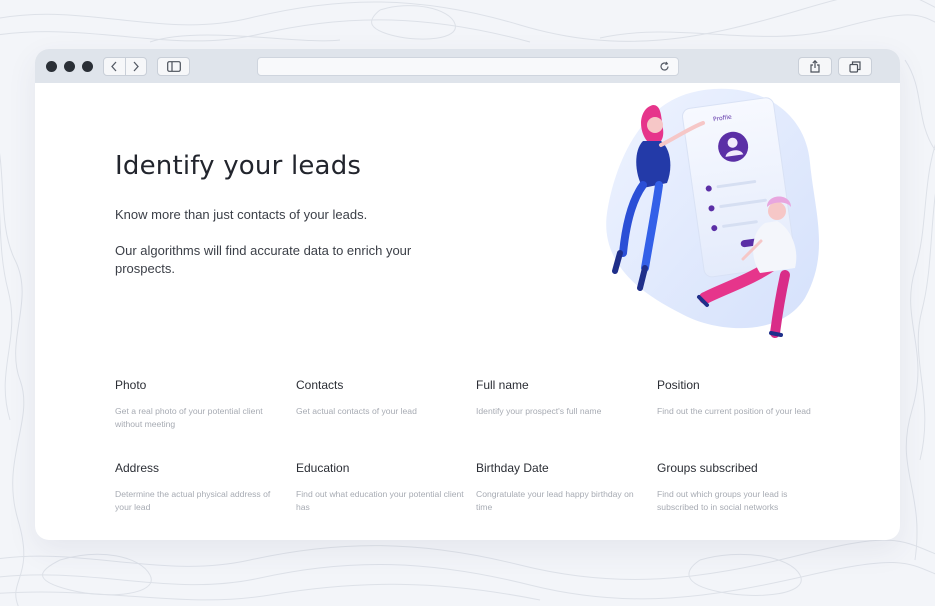 Image resolution: width=935 pixels, height=606 pixels. I want to click on minimize-dot, so click(69, 66).